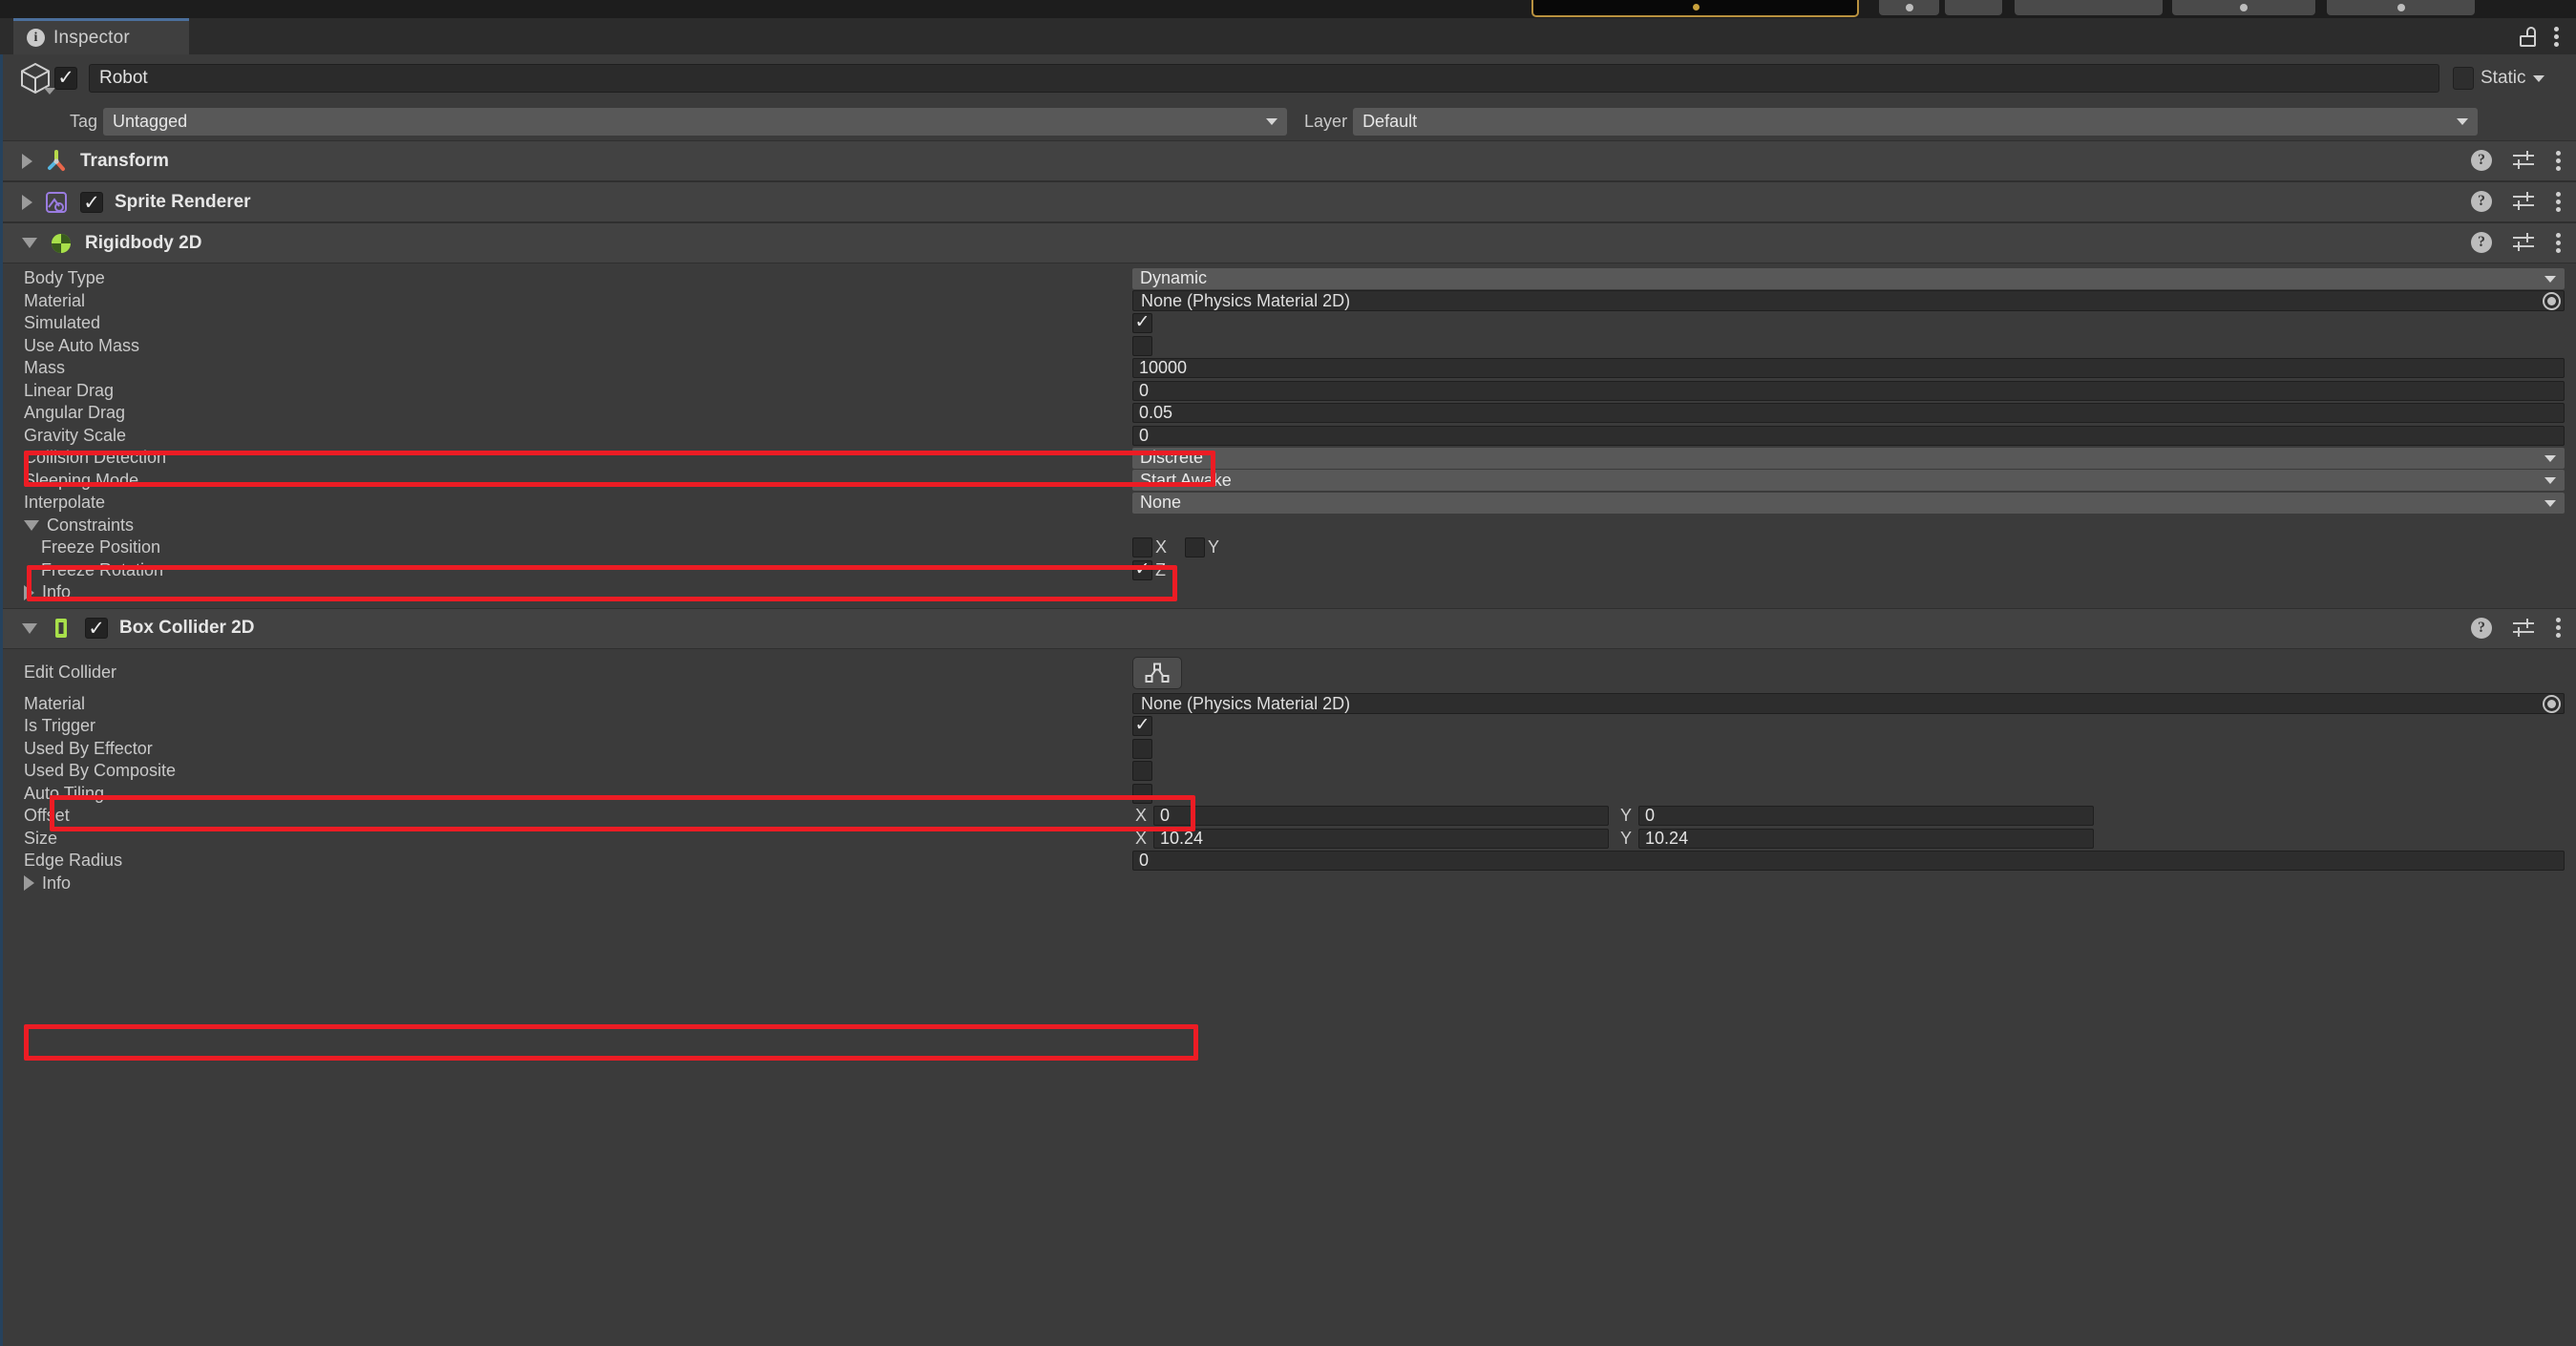  I want to click on static-toggle-group: Static, so click(2498, 78).